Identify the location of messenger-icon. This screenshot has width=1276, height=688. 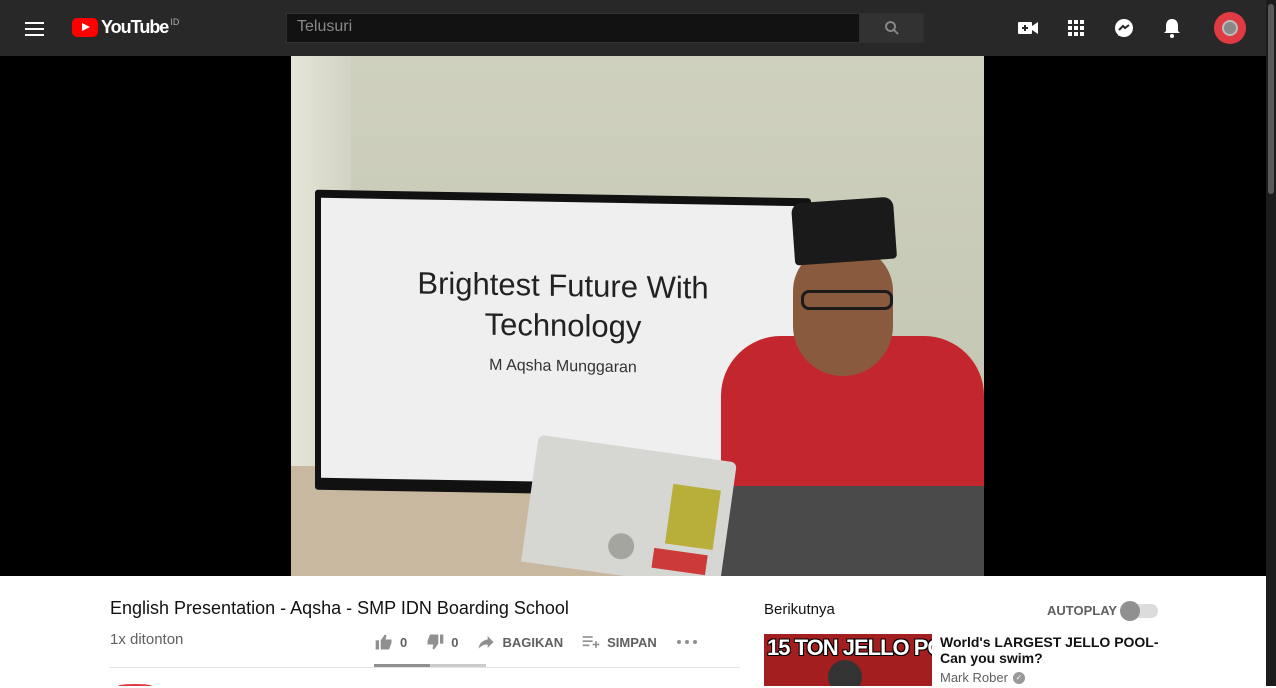
(1124, 28).